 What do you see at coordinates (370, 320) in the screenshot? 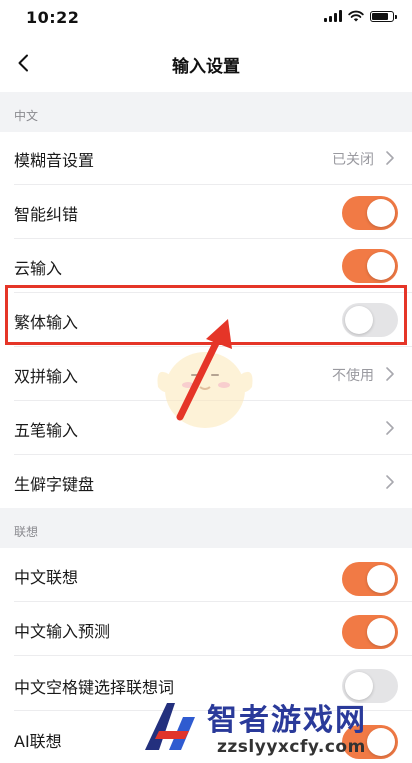
I see `traditional-input-toggle` at bounding box center [370, 320].